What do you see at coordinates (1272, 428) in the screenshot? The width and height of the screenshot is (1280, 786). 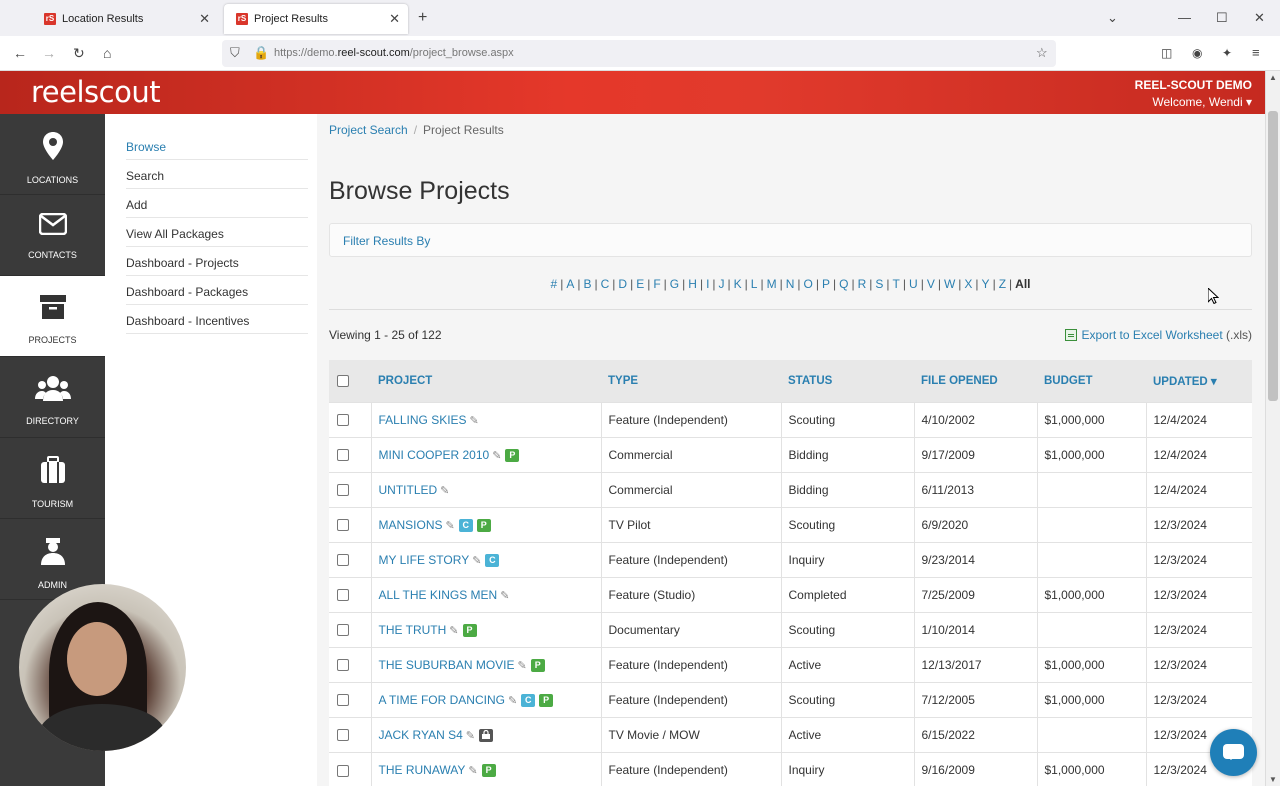 I see `page-scrollbar: ▲ ▼` at bounding box center [1272, 428].